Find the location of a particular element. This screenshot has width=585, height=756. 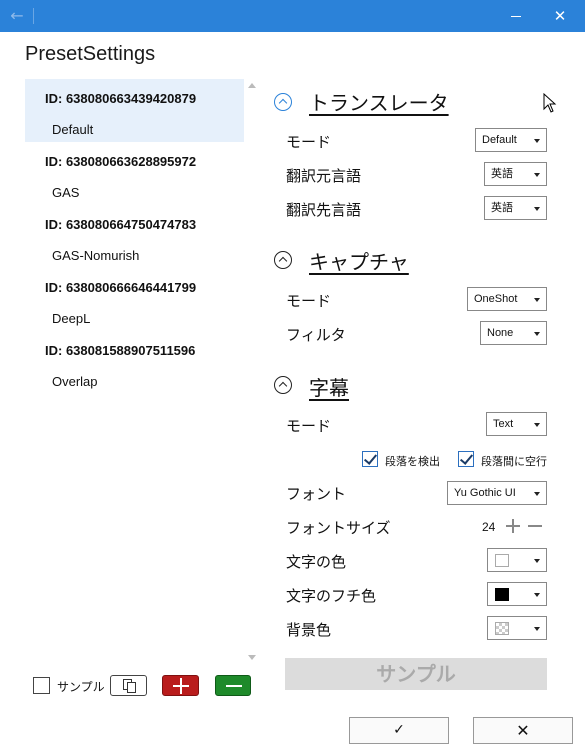

close-icon: ✕ is located at coordinates (560, 16).